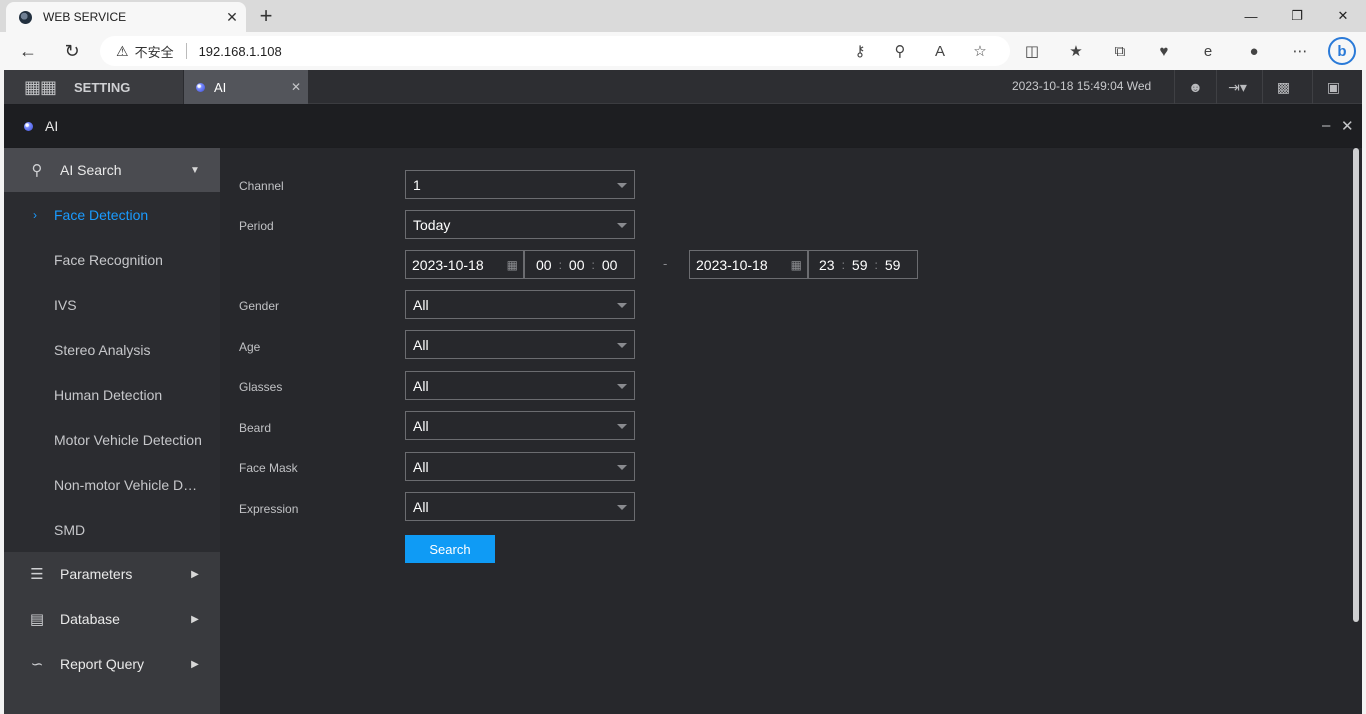 This screenshot has width=1366, height=714. What do you see at coordinates (421, 466) in the screenshot?
I see `face-mask-value: All` at bounding box center [421, 466].